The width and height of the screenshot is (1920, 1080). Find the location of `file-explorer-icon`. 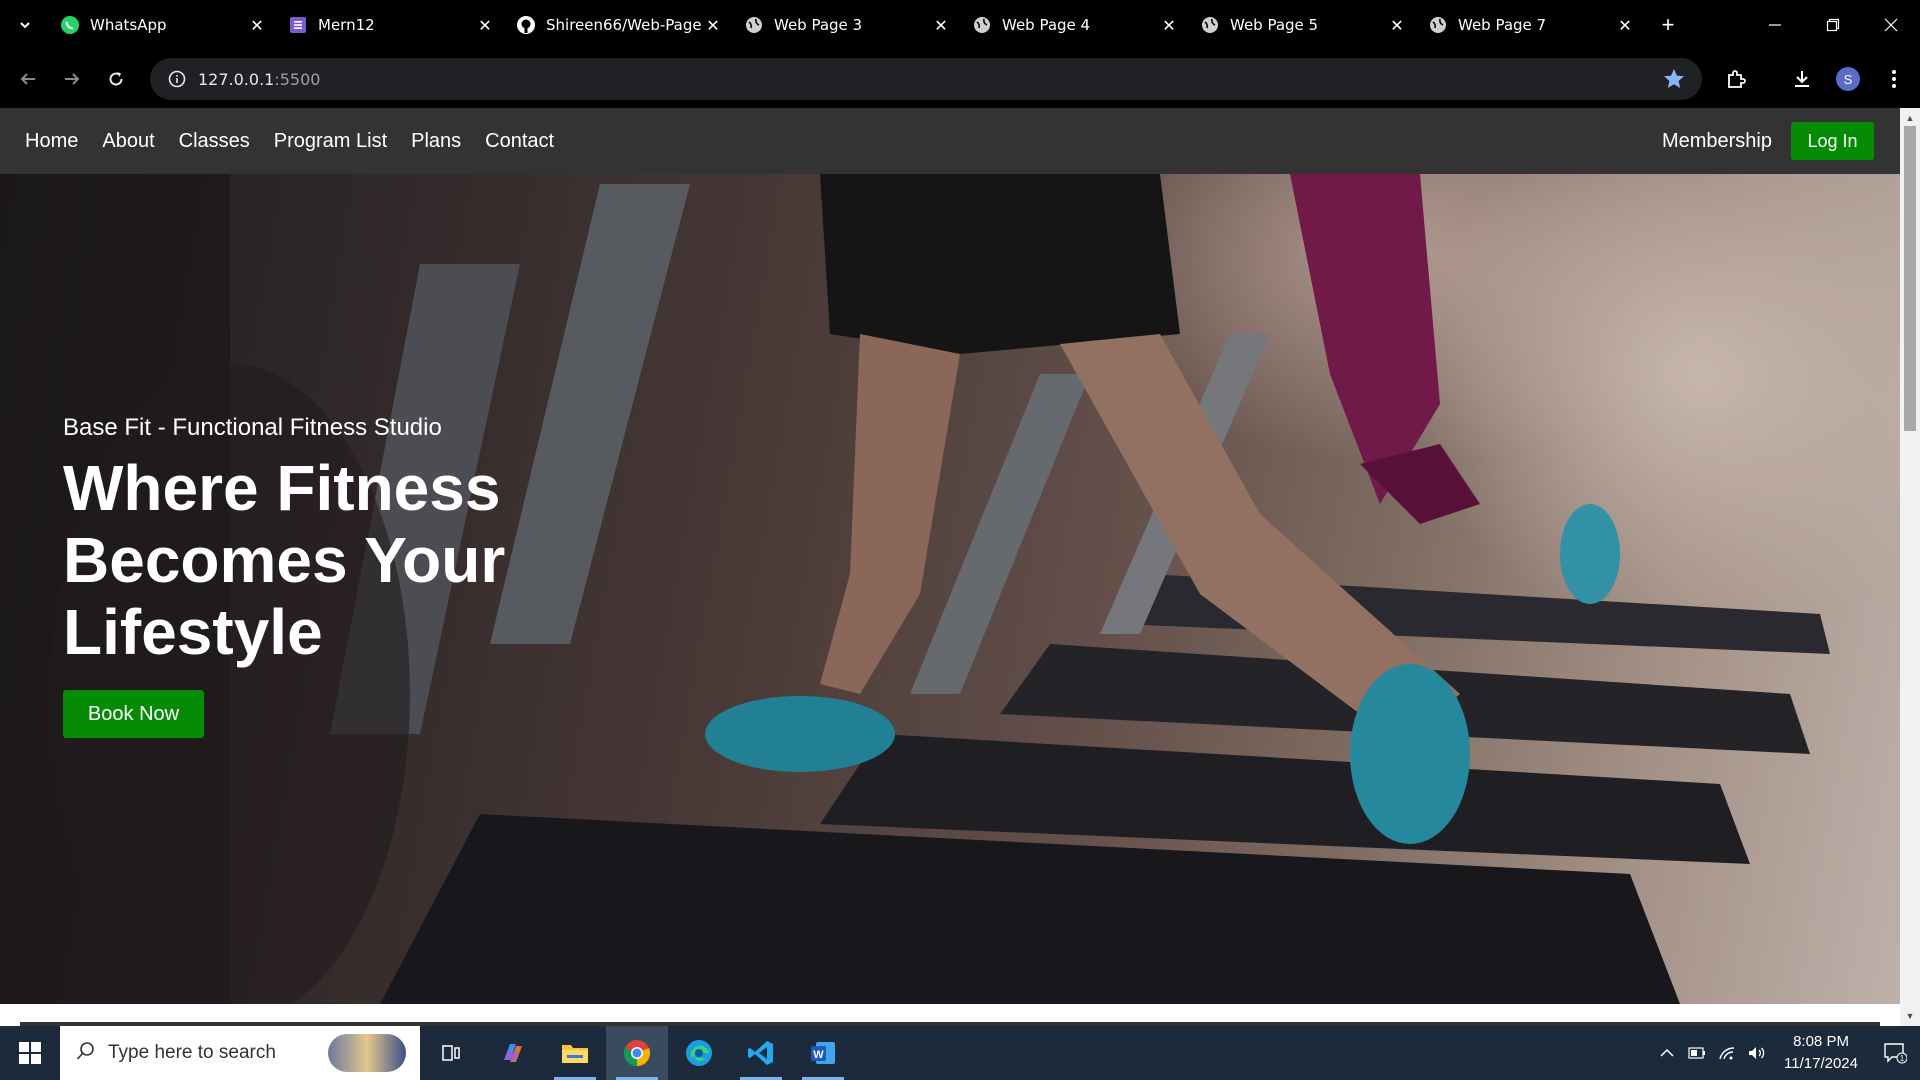

file-explorer-icon is located at coordinates (575, 1053).